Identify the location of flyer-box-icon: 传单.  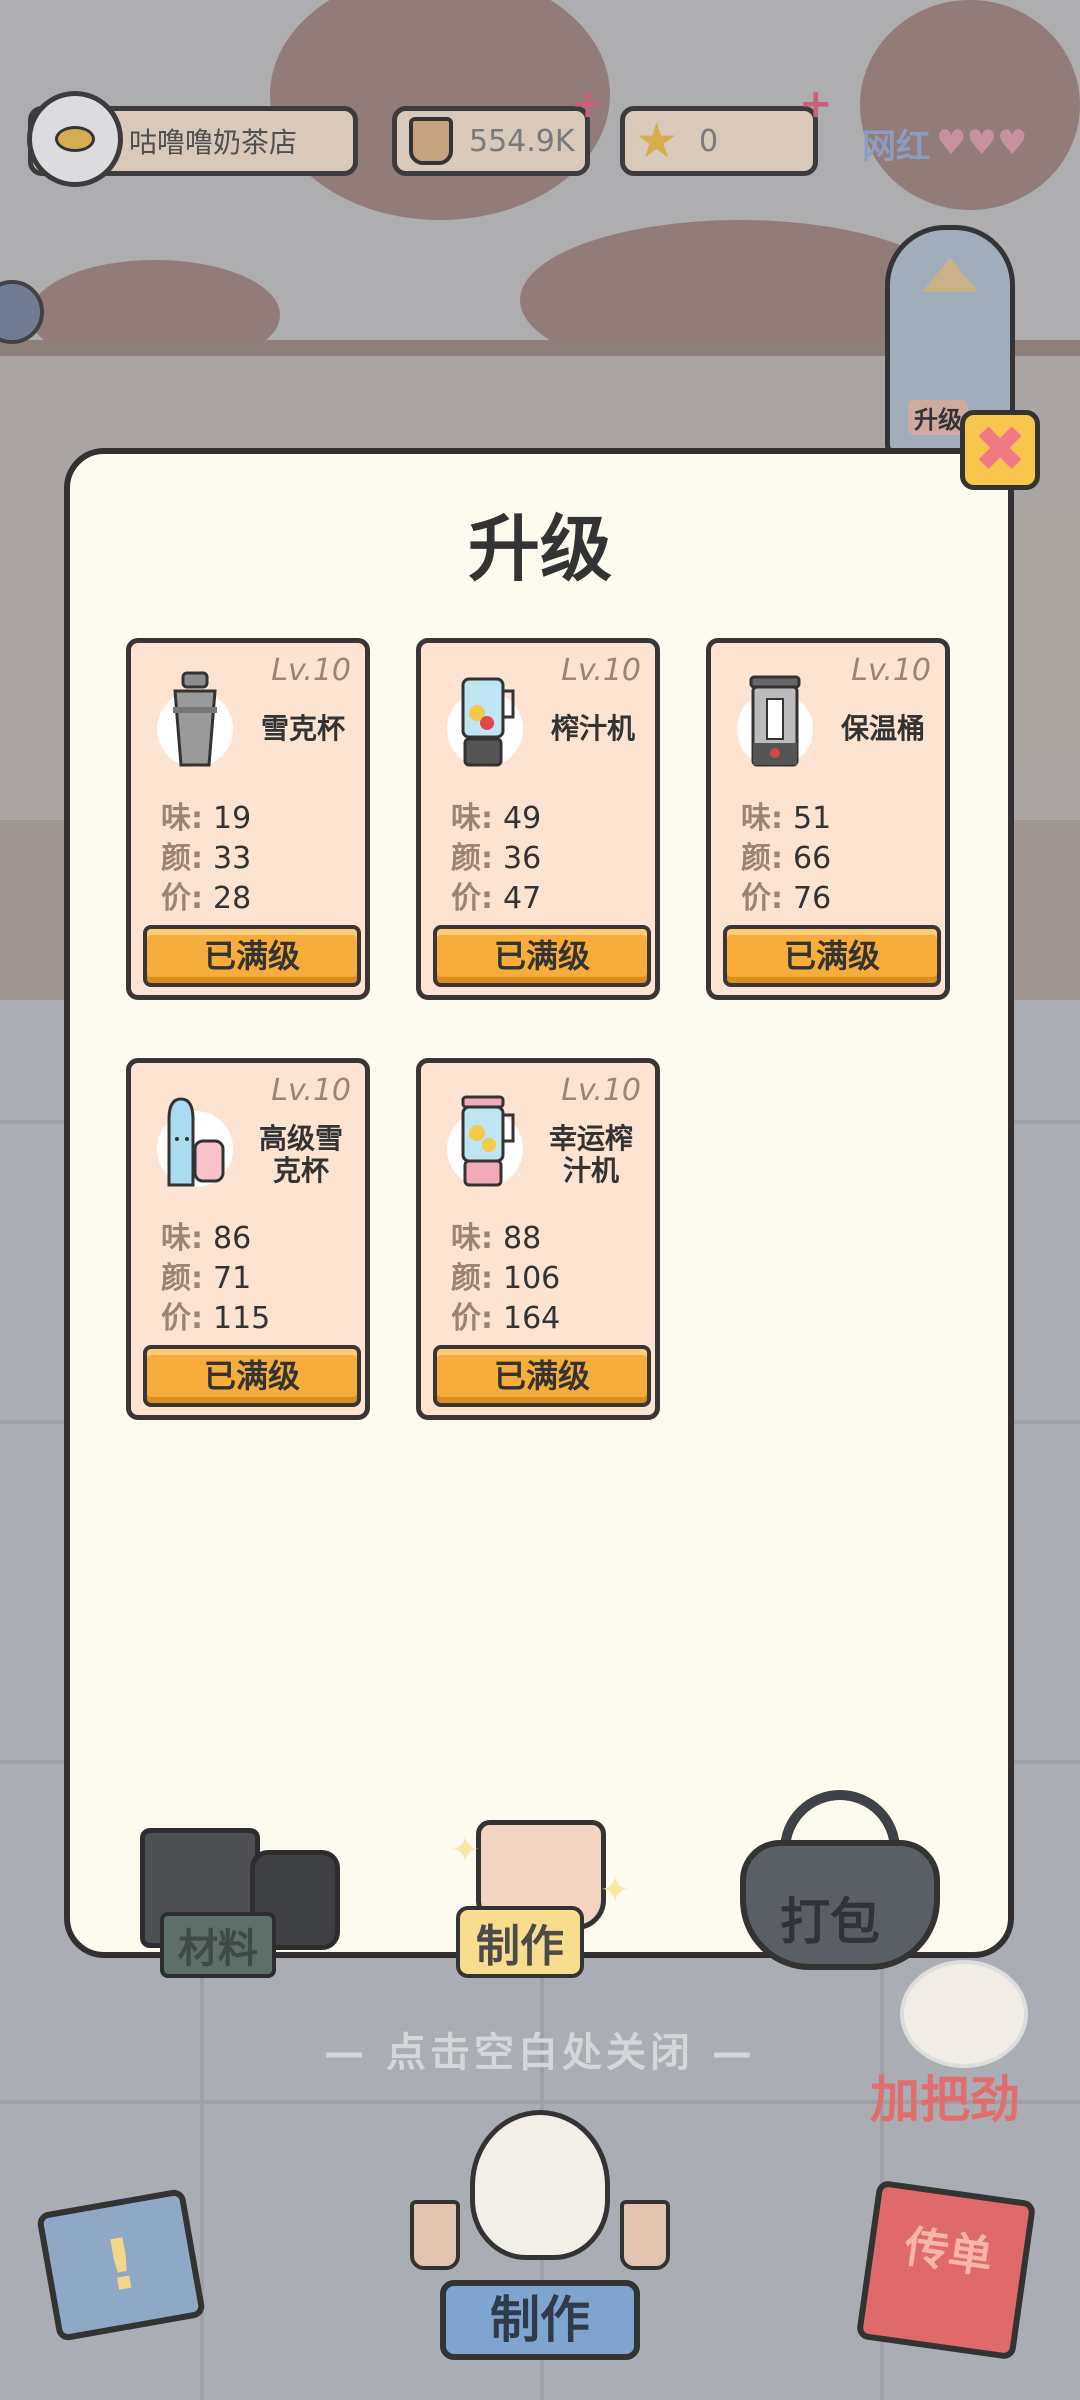
(946, 2270).